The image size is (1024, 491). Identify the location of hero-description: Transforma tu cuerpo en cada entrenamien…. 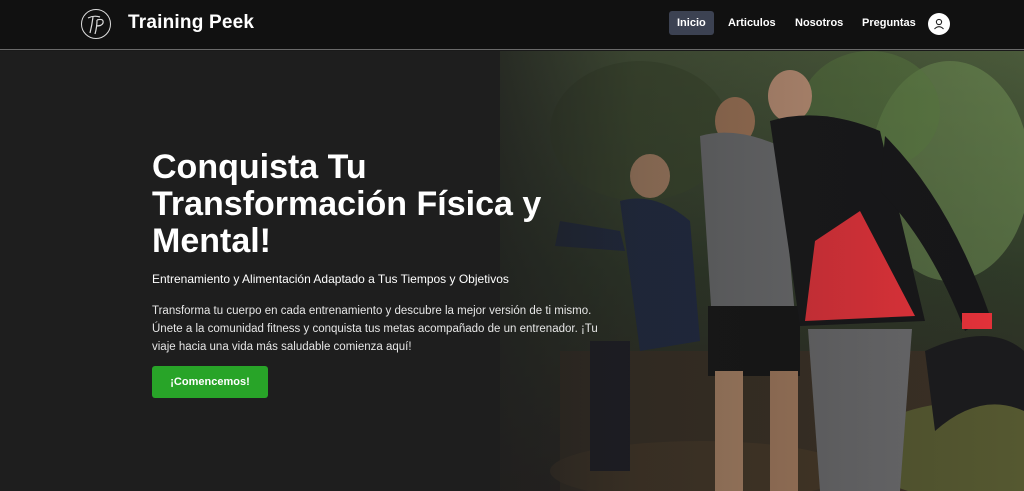
(375, 329).